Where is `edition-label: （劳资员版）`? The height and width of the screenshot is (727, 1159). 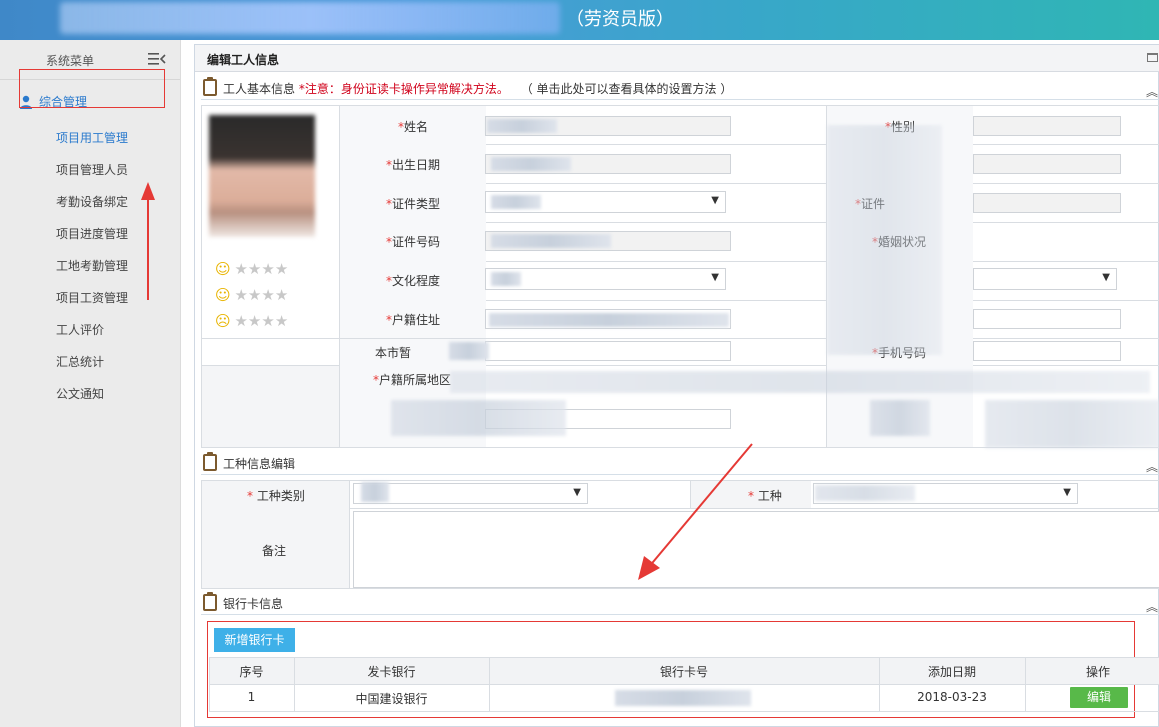 edition-label: （劳资员版） is located at coordinates (620, 19).